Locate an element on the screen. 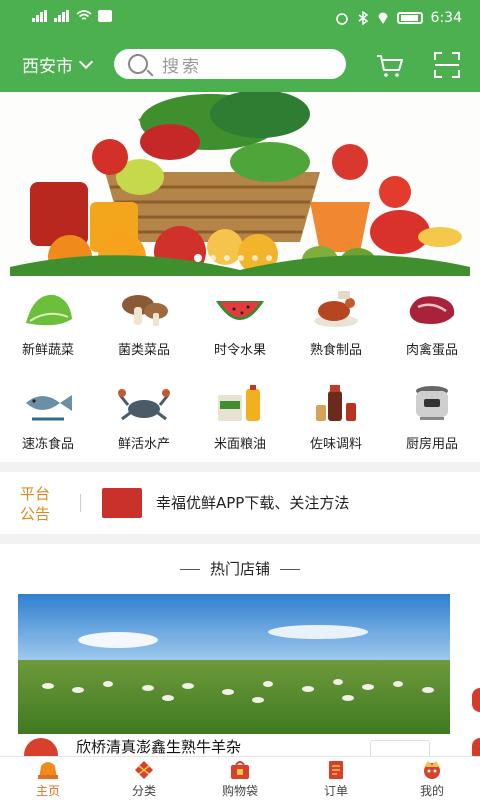  category-item-meat: 肉禽蛋品 is located at coordinates (432, 322).